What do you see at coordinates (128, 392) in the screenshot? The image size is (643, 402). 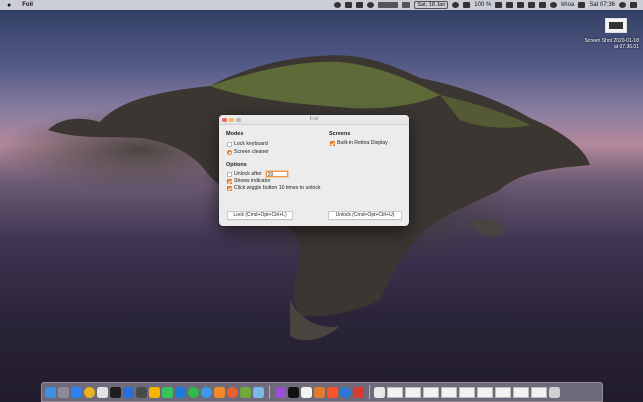 I see `xcode-icon` at bounding box center [128, 392].